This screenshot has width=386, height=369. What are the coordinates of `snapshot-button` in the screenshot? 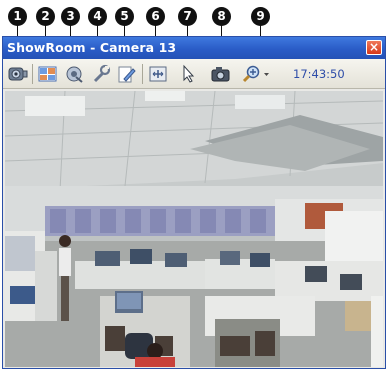 It's located at (221, 74).